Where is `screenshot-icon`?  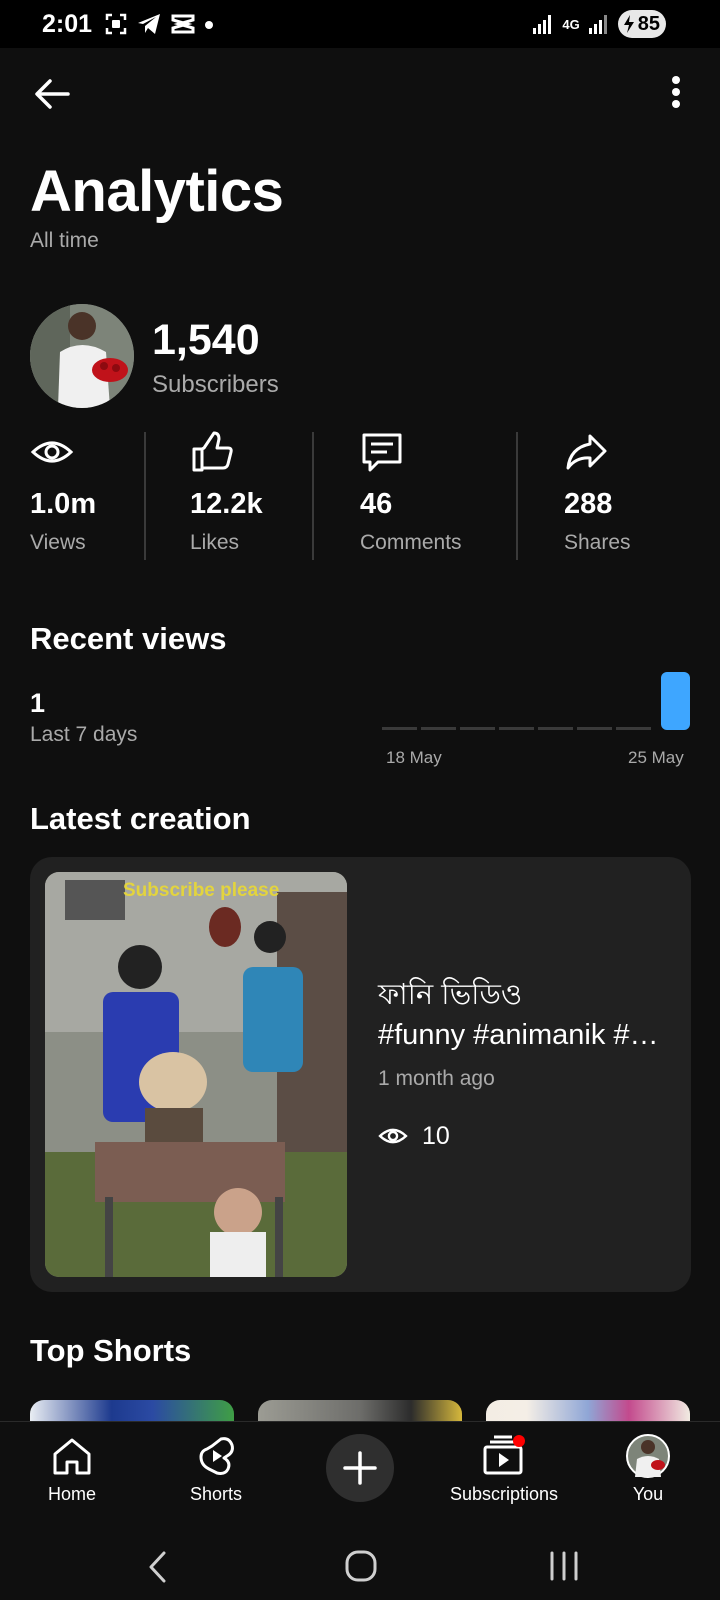
screenshot-icon is located at coordinates (116, 24).